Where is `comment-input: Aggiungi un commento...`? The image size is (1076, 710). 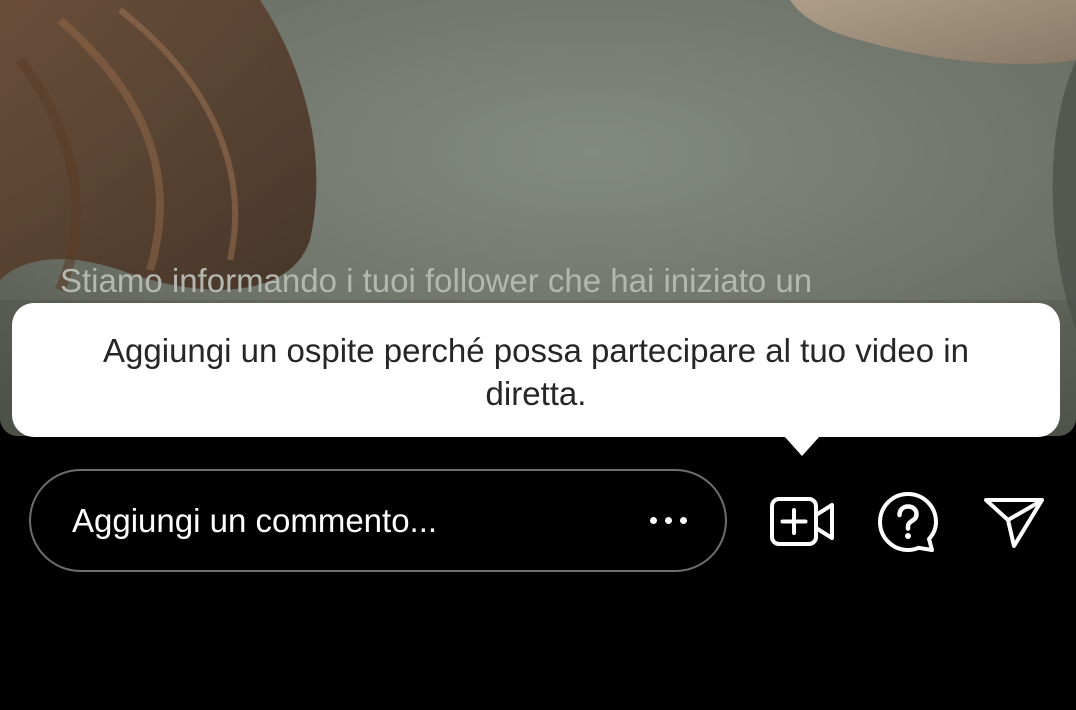
comment-input: Aggiungi un commento... is located at coordinates (378, 520).